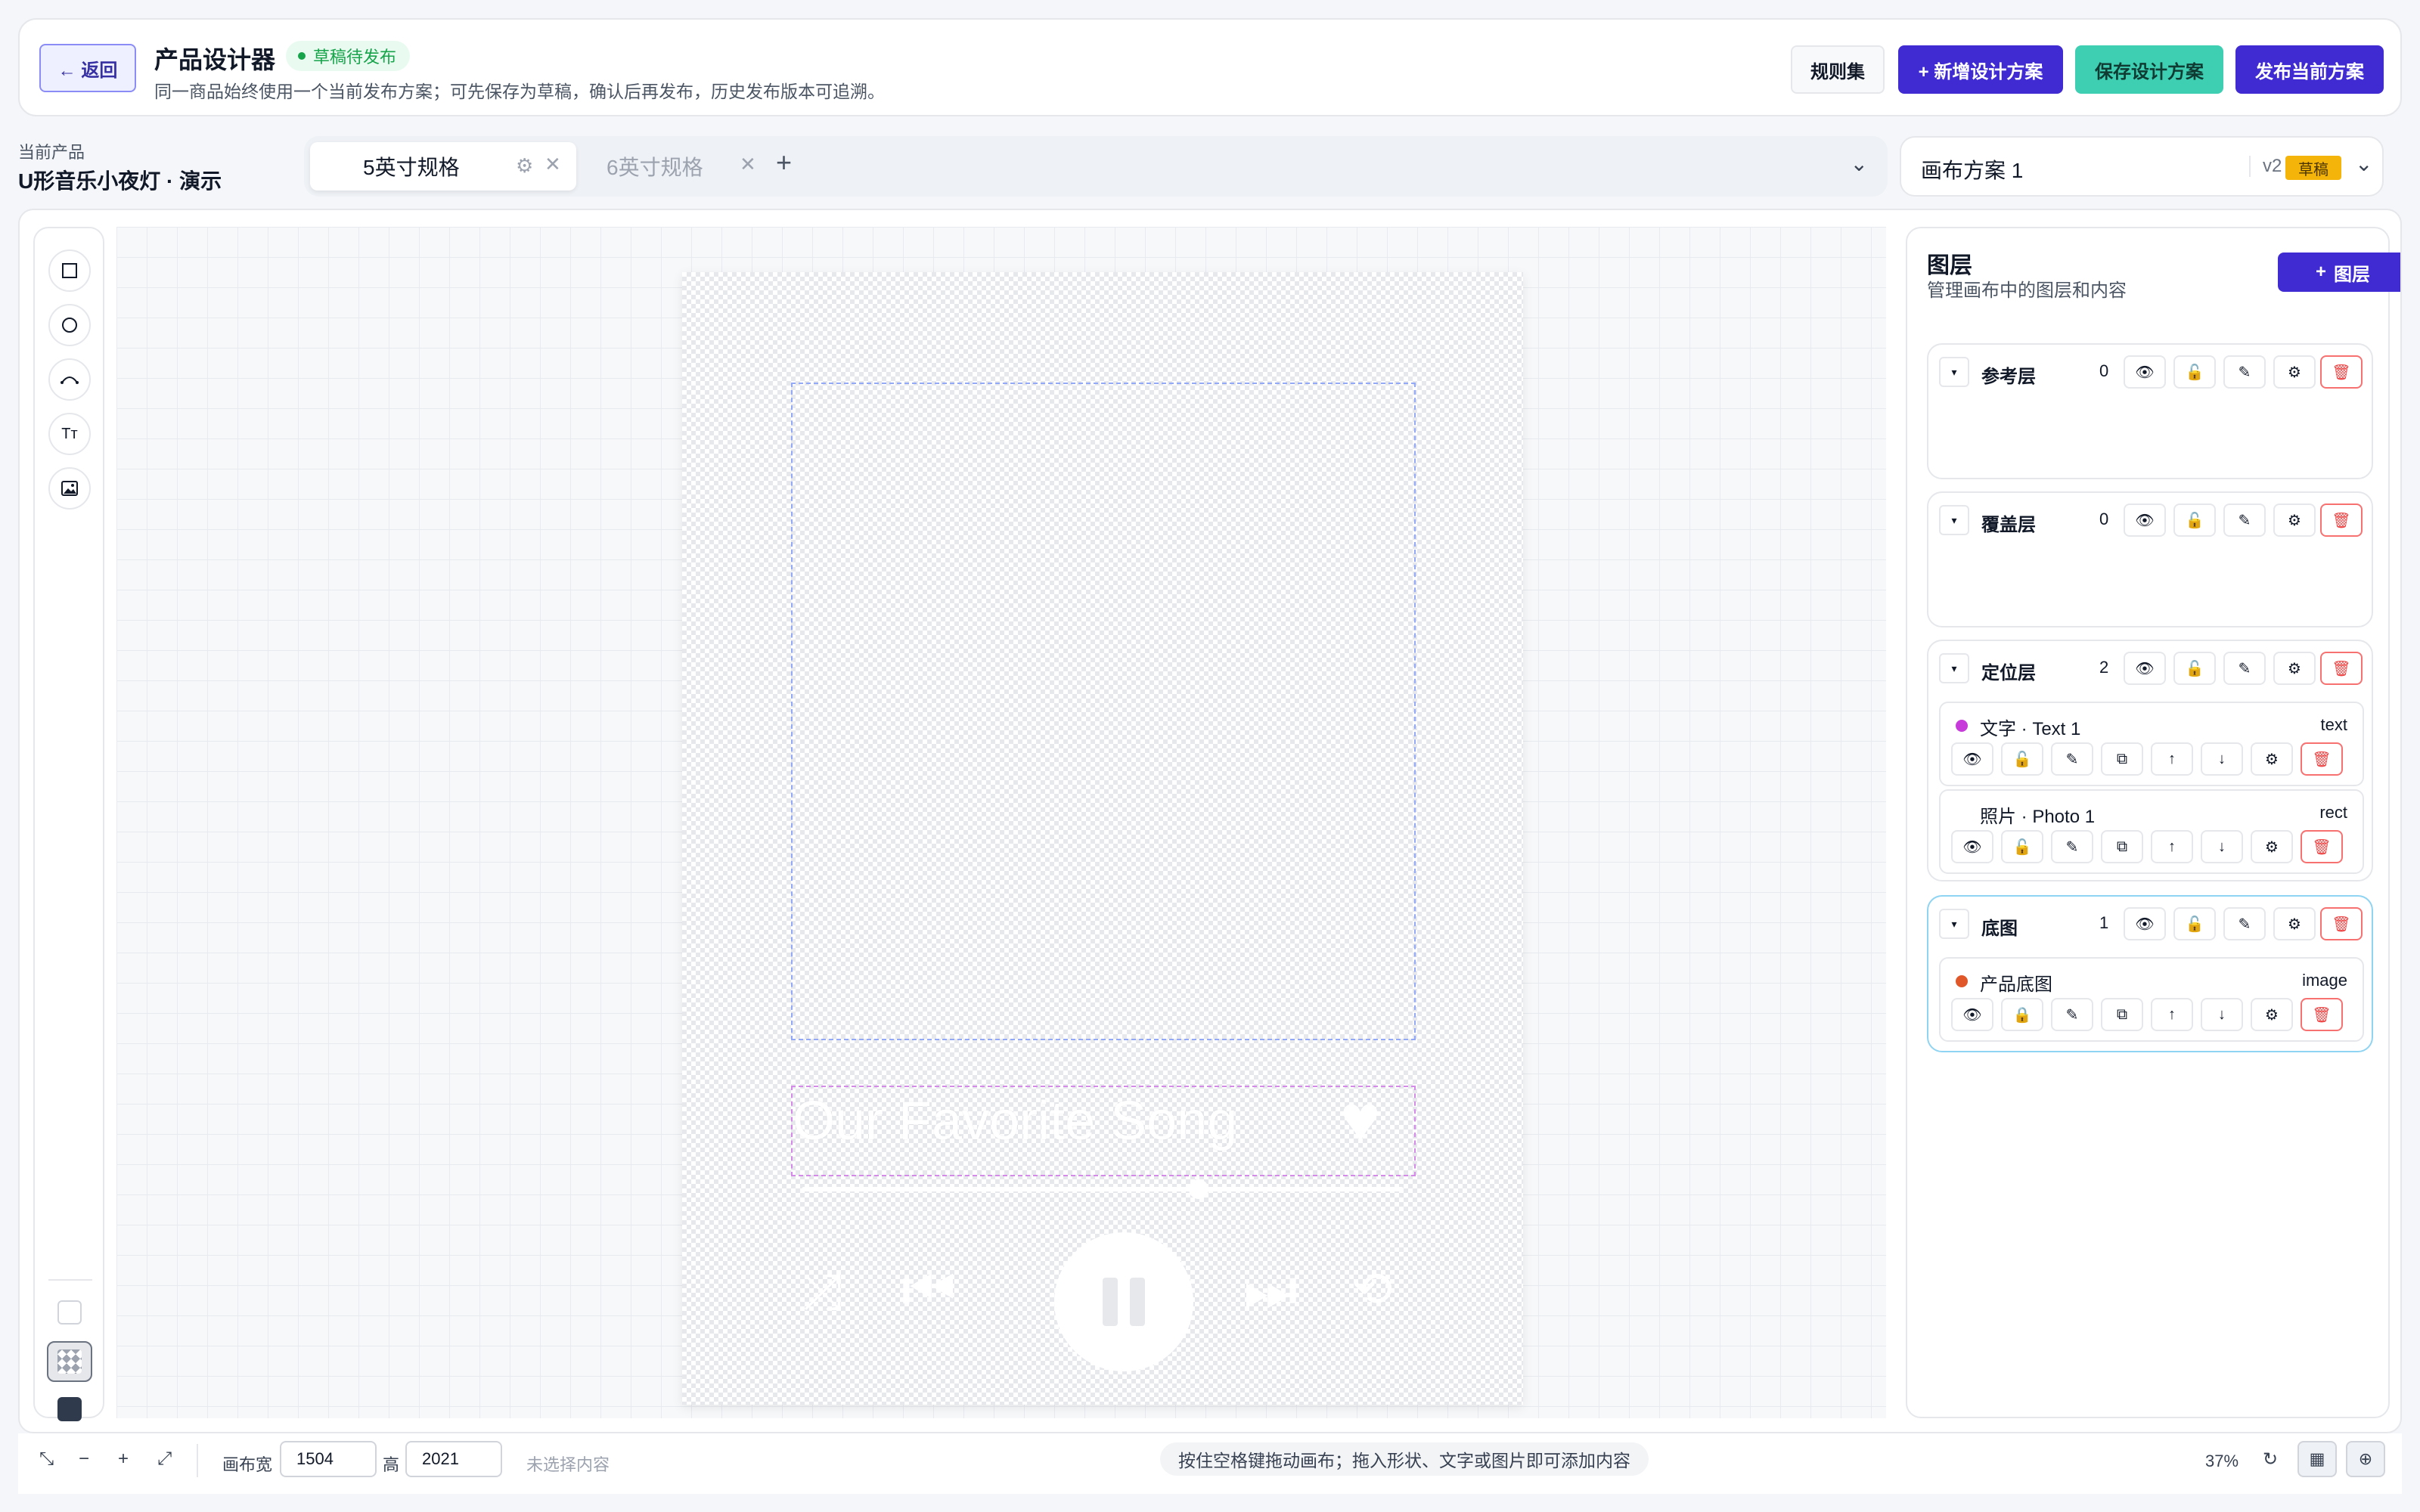 The height and width of the screenshot is (1512, 2420). I want to click on back-button: ← 返回, so click(87, 68).